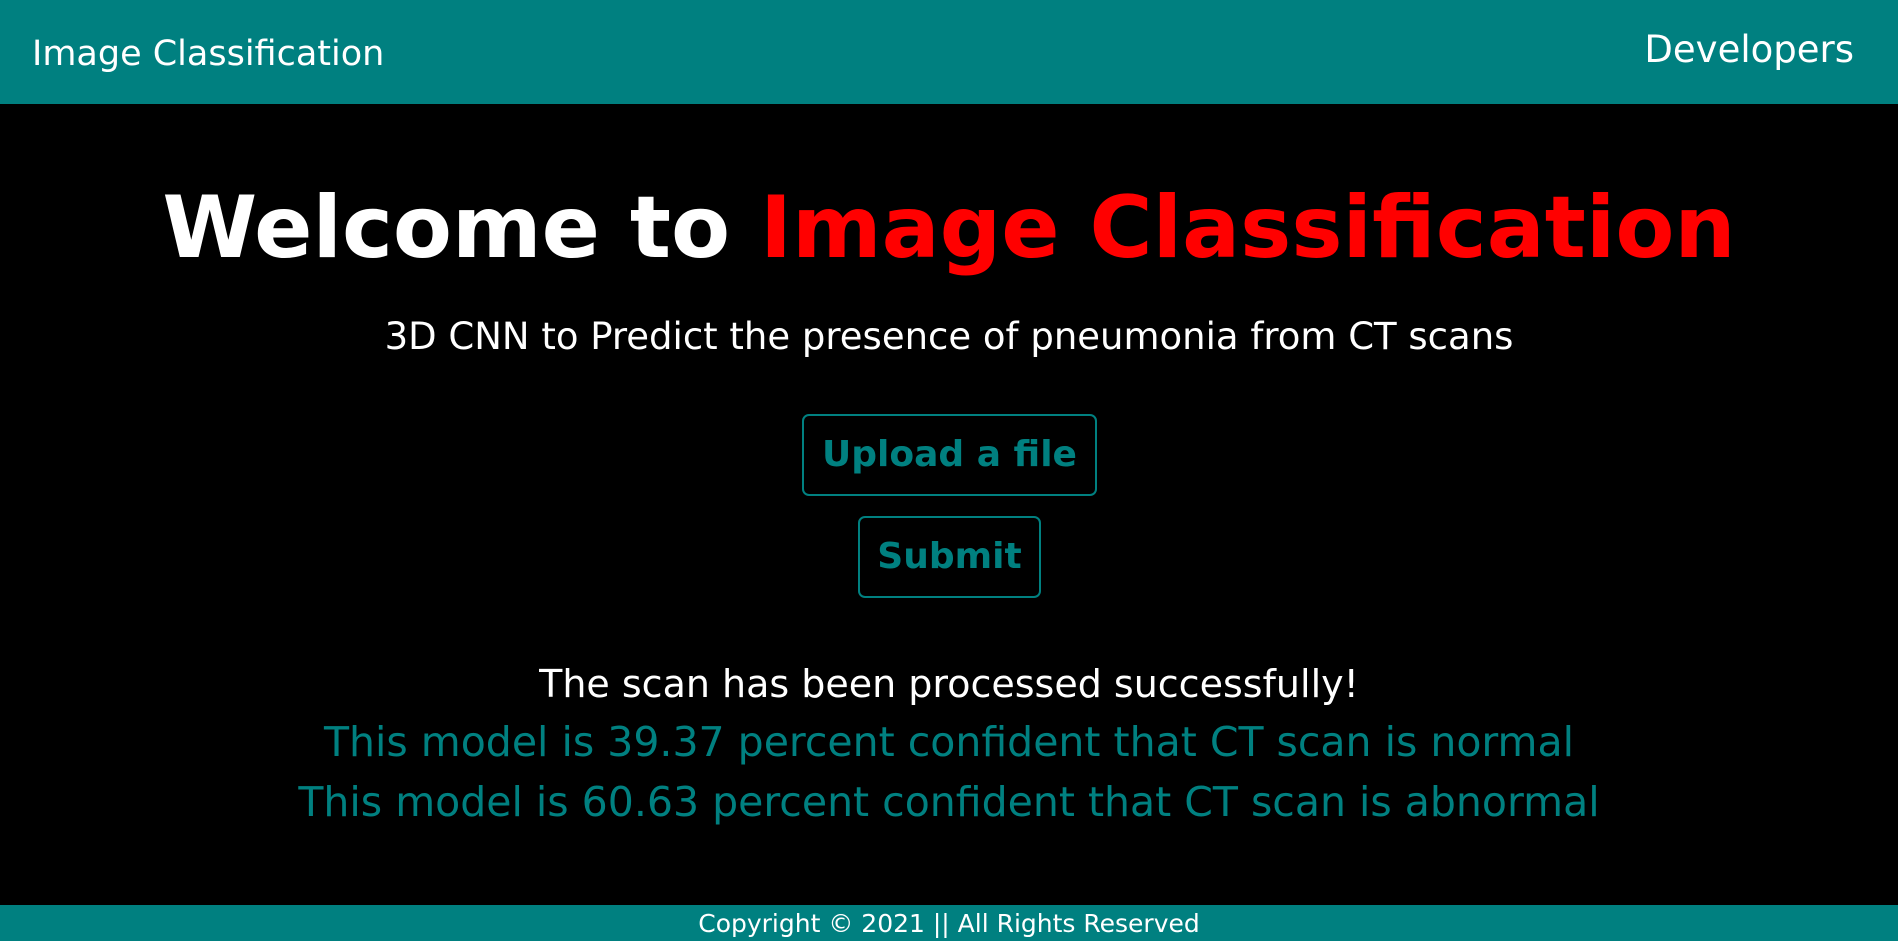 Image resolution: width=1898 pixels, height=941 pixels. I want to click on copyright-text: Copyright © 2021 || All Rights Reserved, so click(949, 923).